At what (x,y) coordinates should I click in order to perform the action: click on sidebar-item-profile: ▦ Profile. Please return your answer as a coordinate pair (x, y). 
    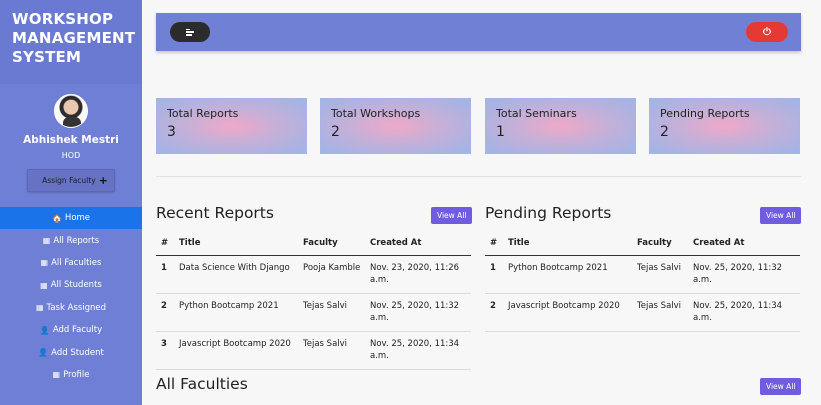
    Looking at the image, I should click on (71, 375).